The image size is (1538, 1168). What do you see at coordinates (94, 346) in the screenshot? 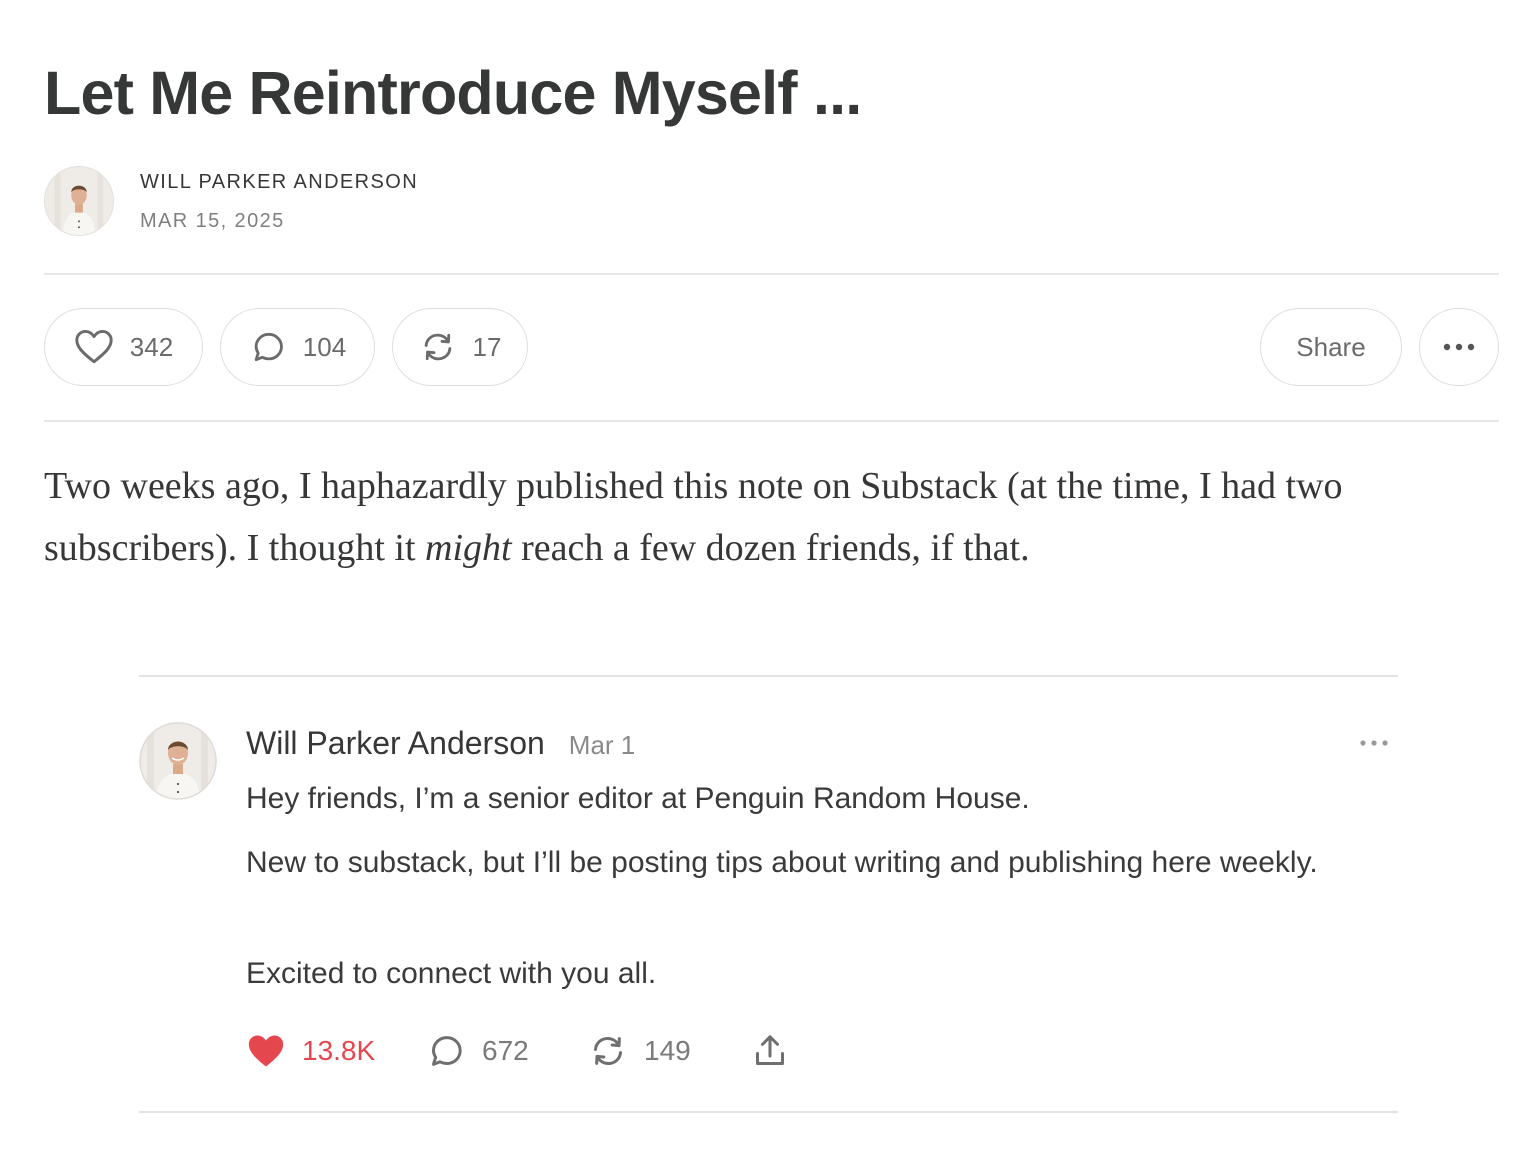
I see `heart-icon` at bounding box center [94, 346].